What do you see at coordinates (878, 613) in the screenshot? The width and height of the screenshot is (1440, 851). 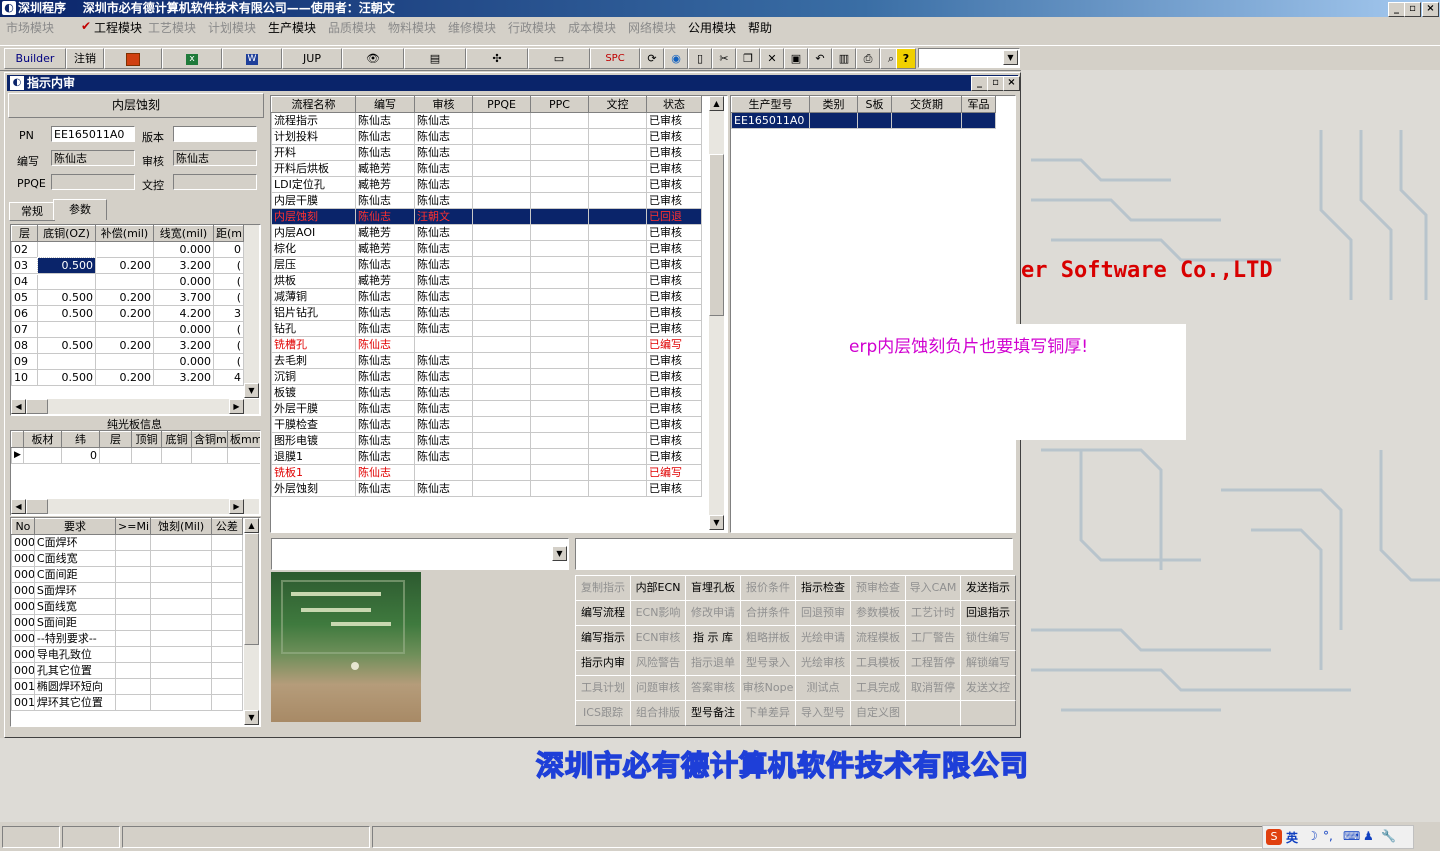 I see `action-button: 参数模板` at bounding box center [878, 613].